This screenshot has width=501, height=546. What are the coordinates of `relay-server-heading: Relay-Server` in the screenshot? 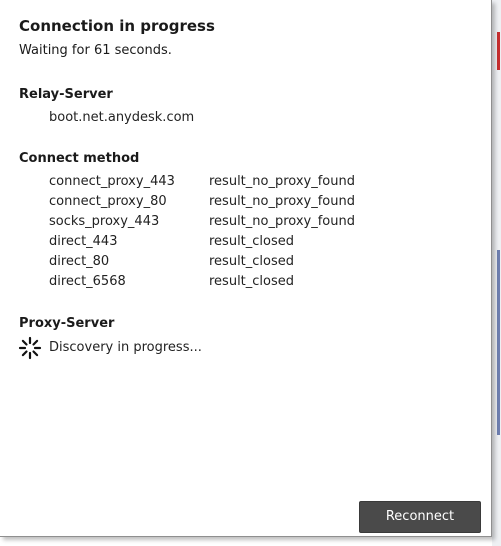 It's located at (66, 94).